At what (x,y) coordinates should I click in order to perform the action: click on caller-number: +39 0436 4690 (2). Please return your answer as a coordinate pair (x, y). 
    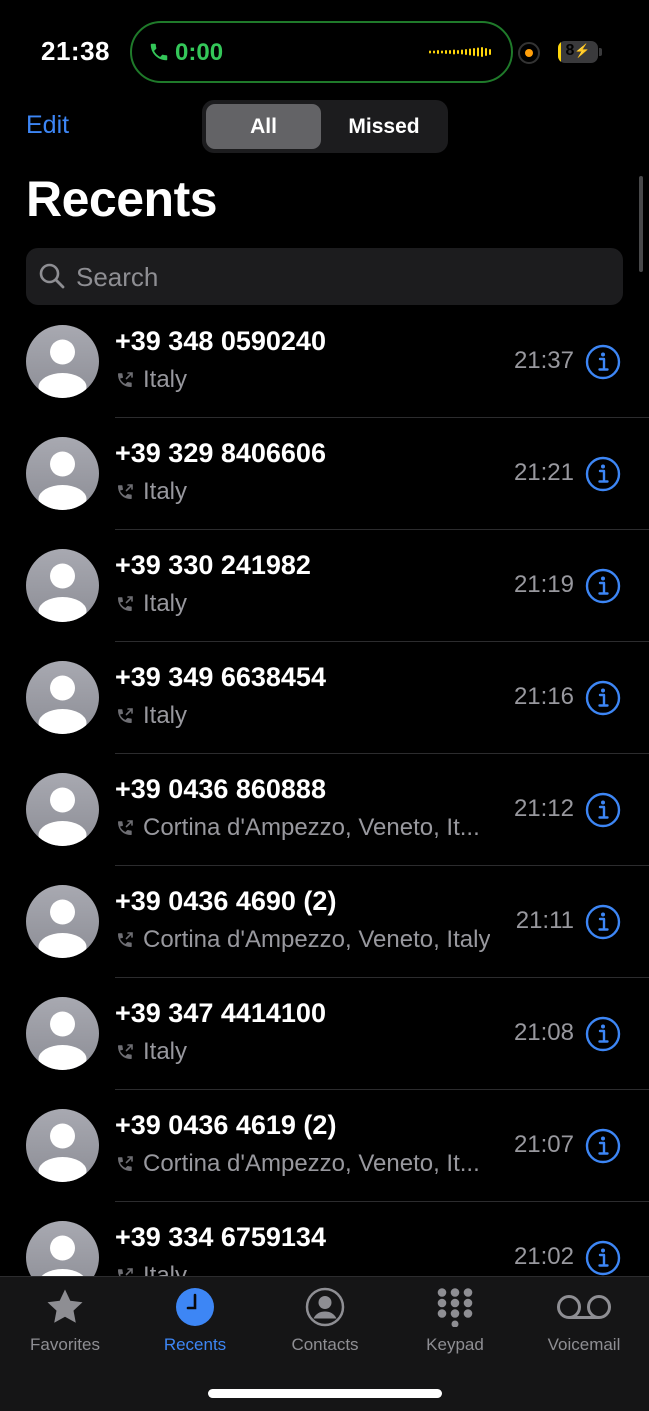
    Looking at the image, I should click on (226, 901).